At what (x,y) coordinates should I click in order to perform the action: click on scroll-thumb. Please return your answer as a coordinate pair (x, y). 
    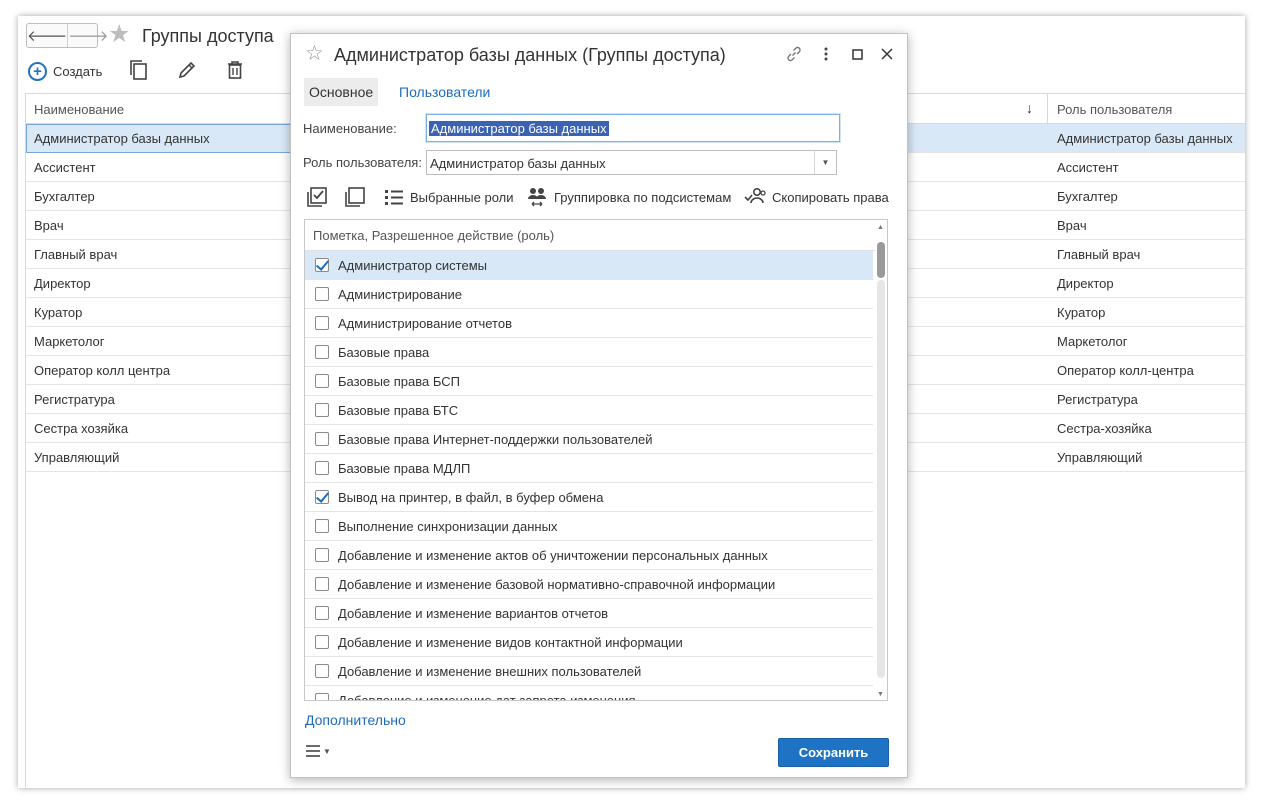
    Looking at the image, I should click on (881, 260).